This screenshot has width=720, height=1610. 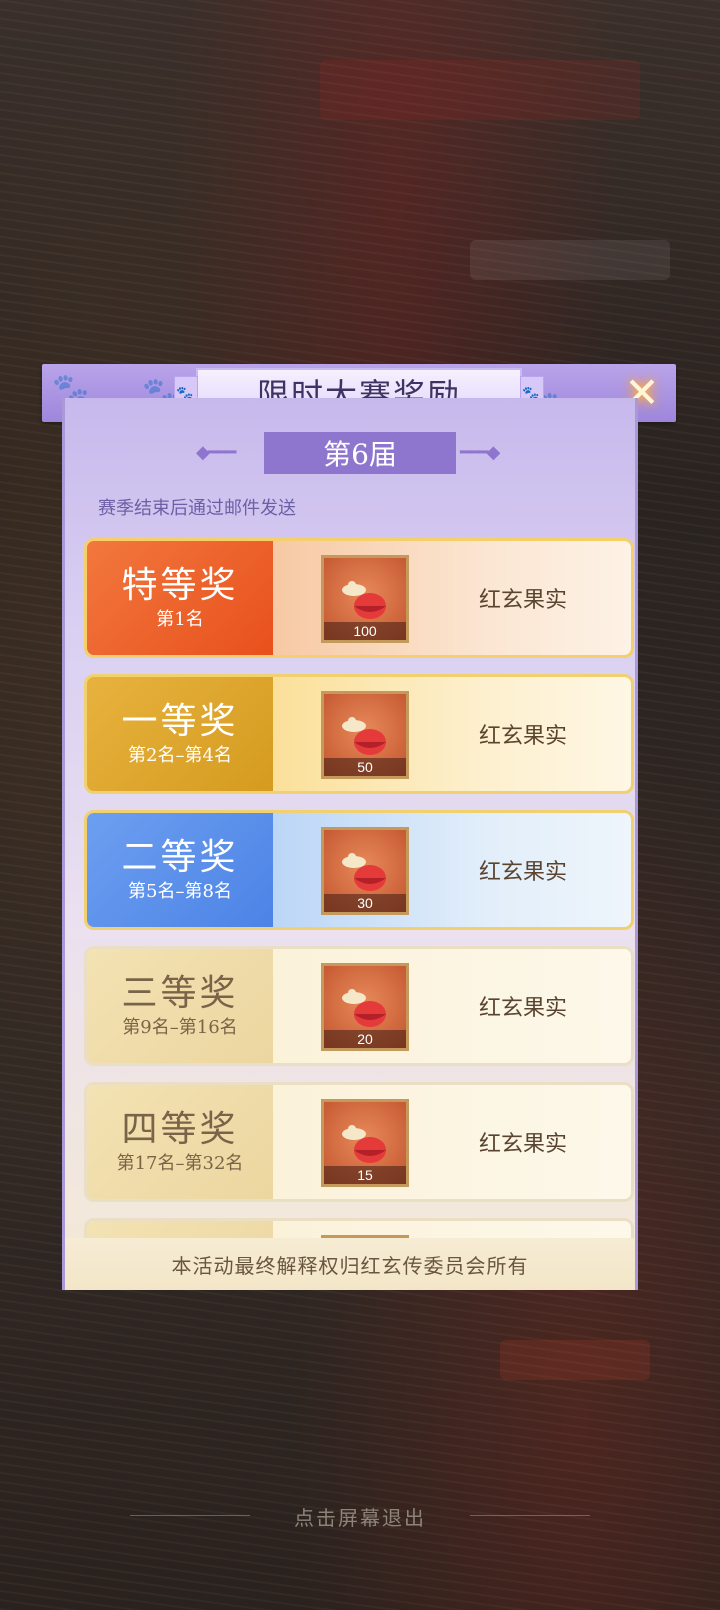 What do you see at coordinates (197, 508) in the screenshot?
I see `mail-delivery-note: 赛季结束后通过邮件发送` at bounding box center [197, 508].